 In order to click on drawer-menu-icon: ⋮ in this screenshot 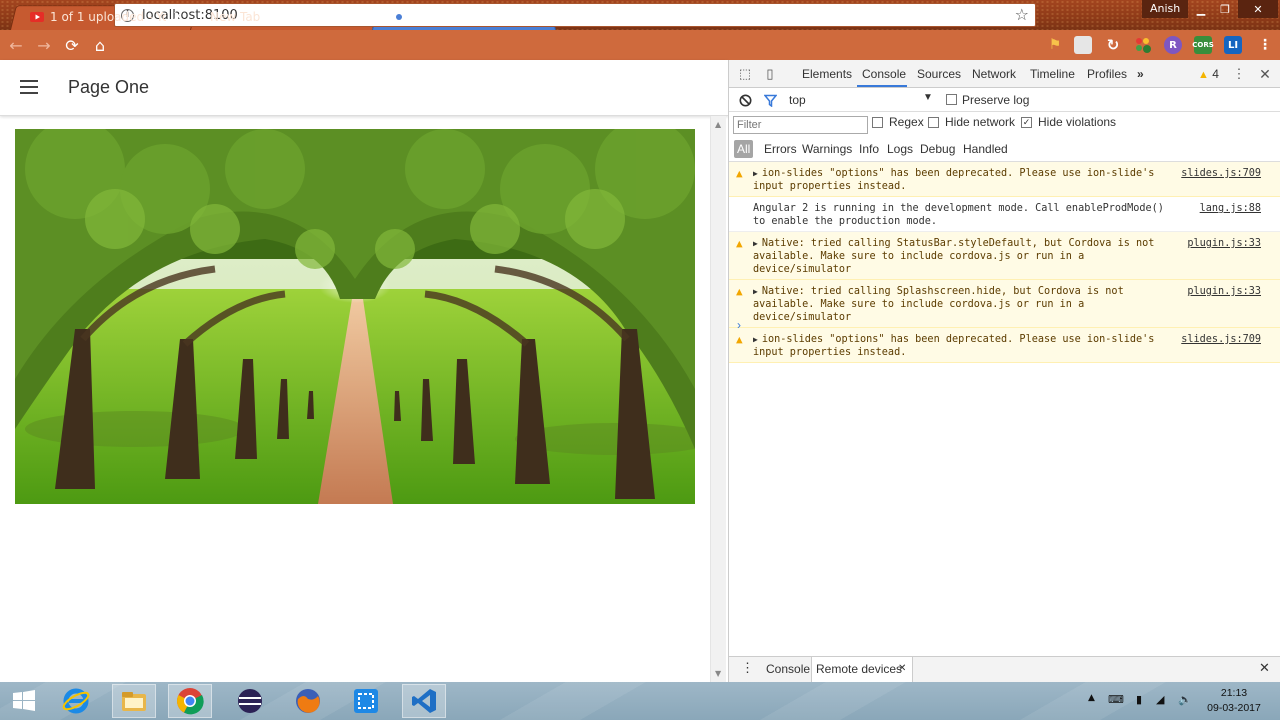, I will do `click(747, 668)`.